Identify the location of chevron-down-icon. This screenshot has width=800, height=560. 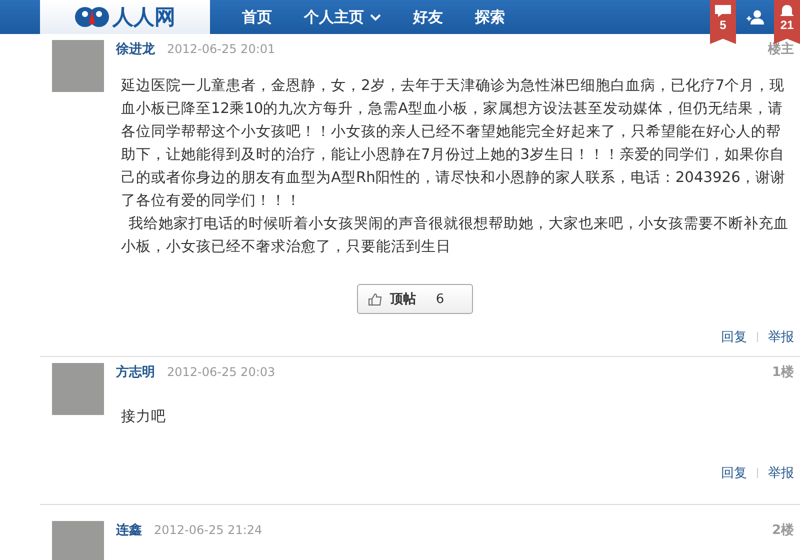
(375, 17).